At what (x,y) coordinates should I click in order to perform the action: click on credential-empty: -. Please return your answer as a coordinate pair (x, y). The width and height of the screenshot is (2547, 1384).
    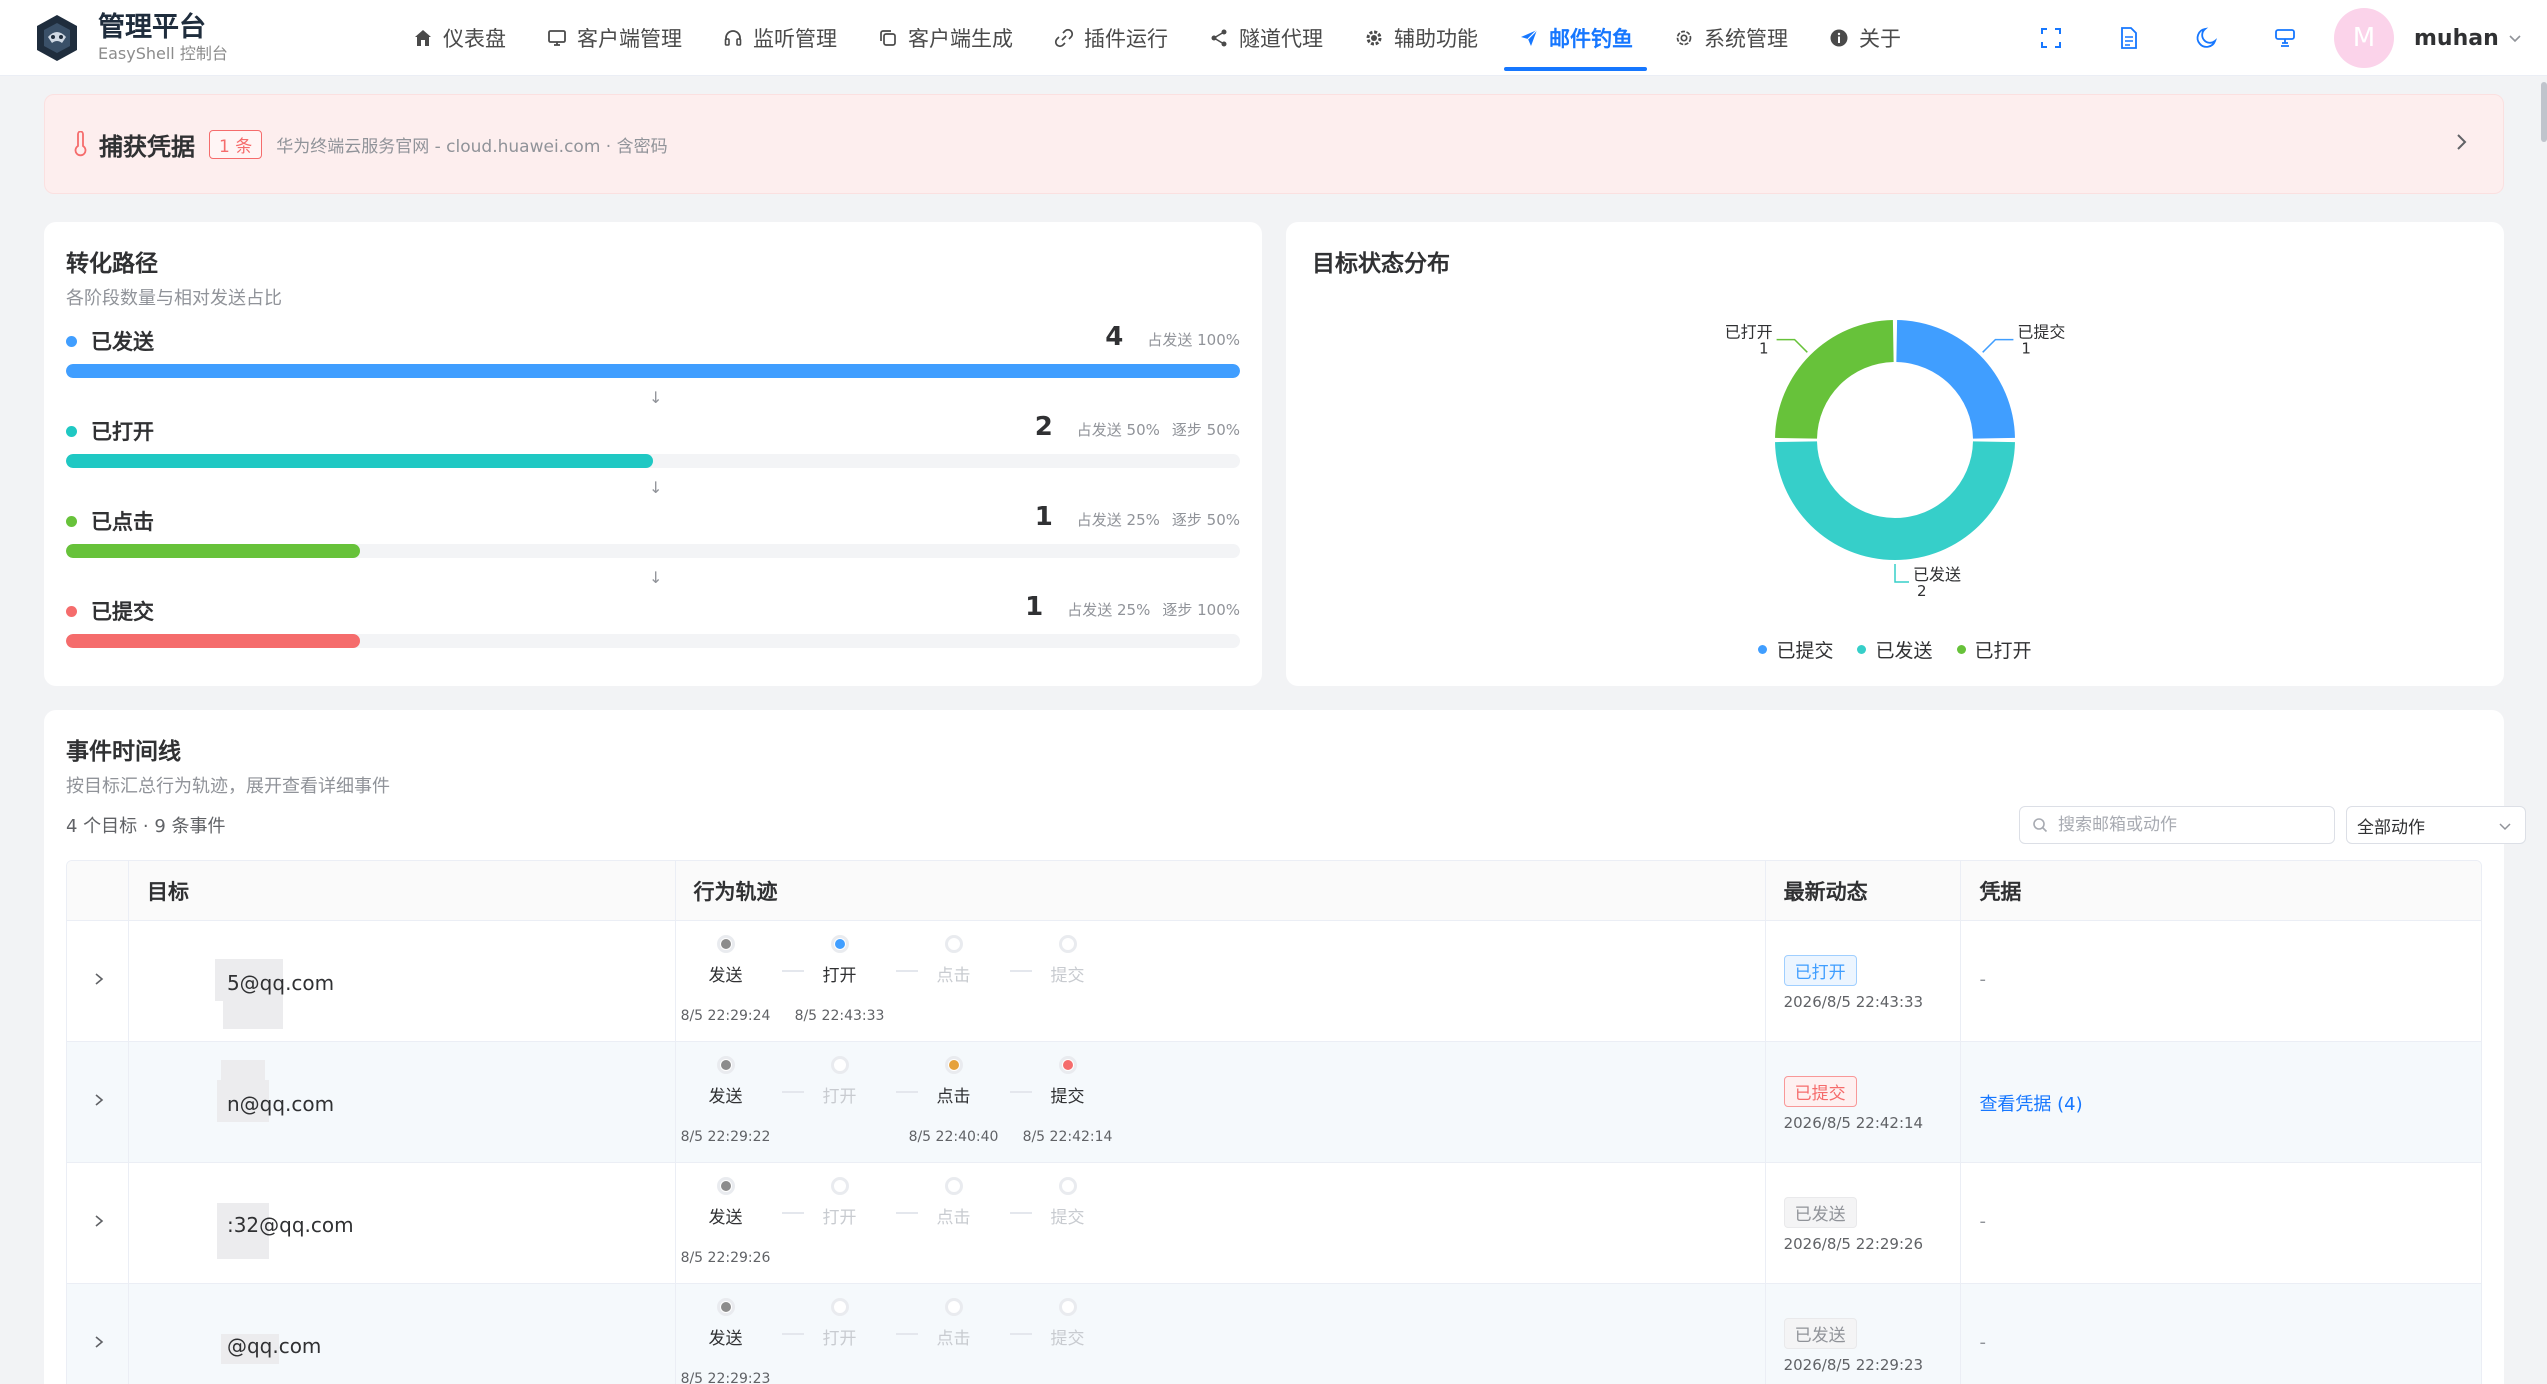
    Looking at the image, I should click on (1982, 1342).